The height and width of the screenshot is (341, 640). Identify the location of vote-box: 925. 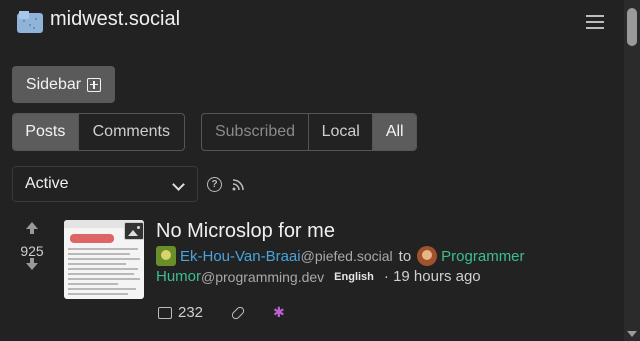
(32, 246).